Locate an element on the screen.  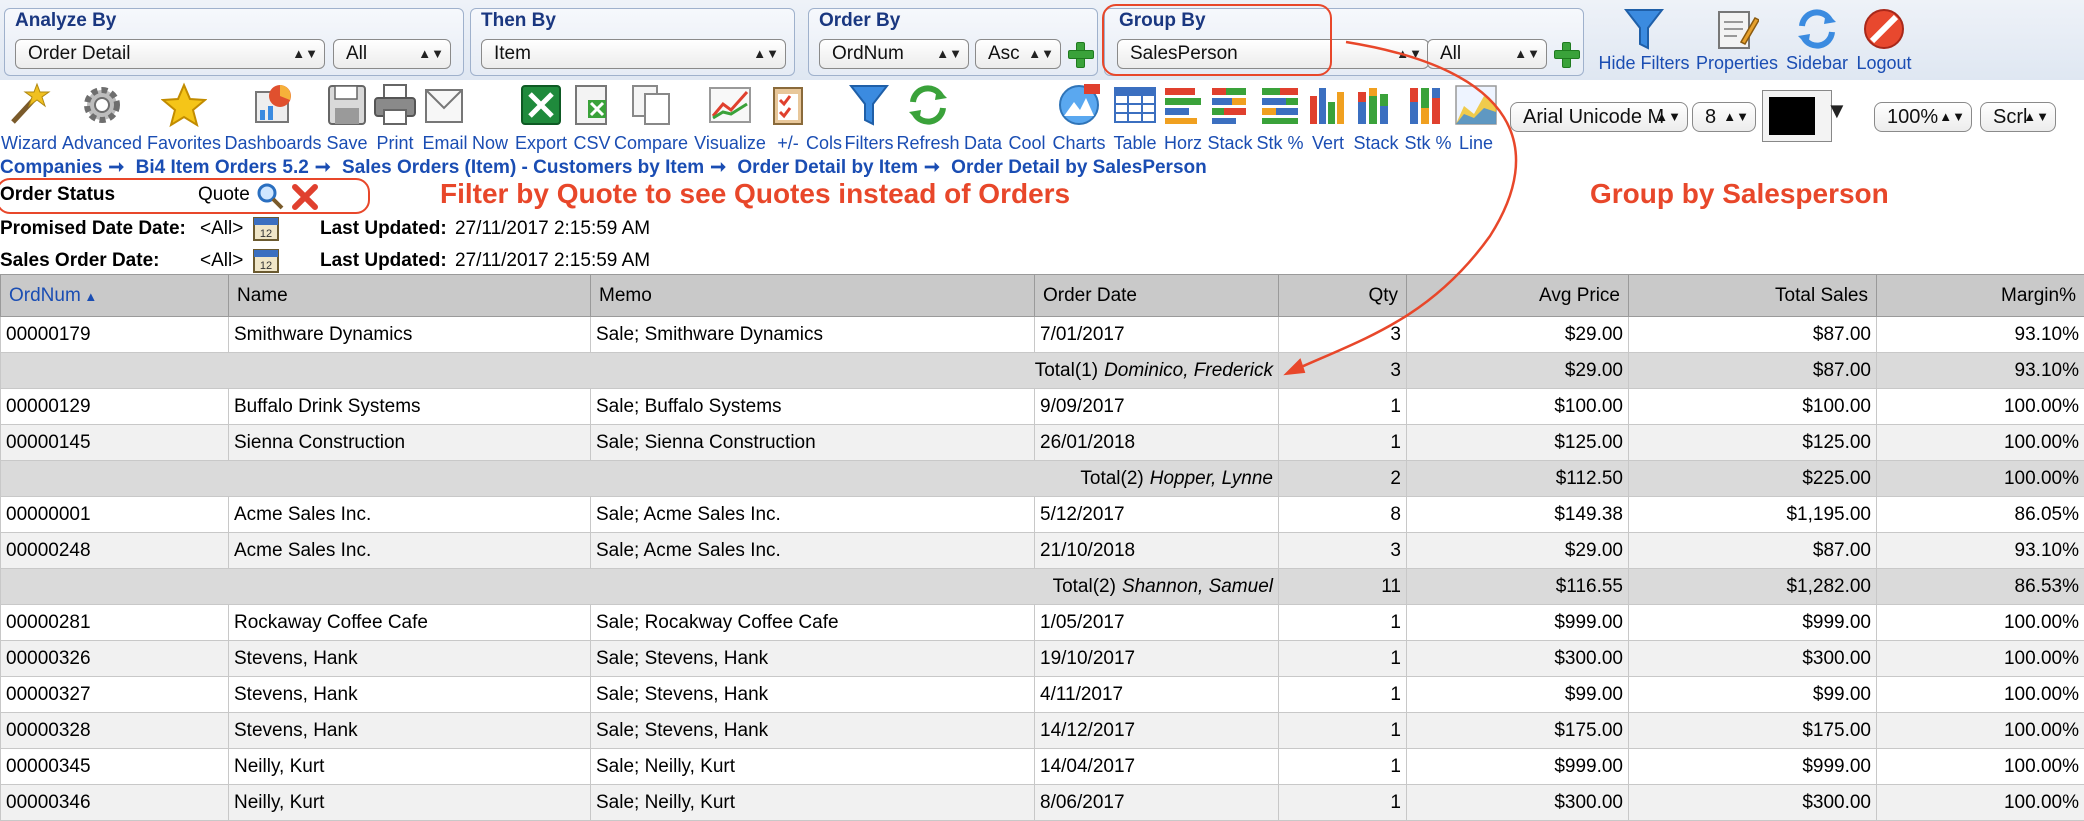
then-by-group: Then By Item▲▼ is located at coordinates (632, 42).